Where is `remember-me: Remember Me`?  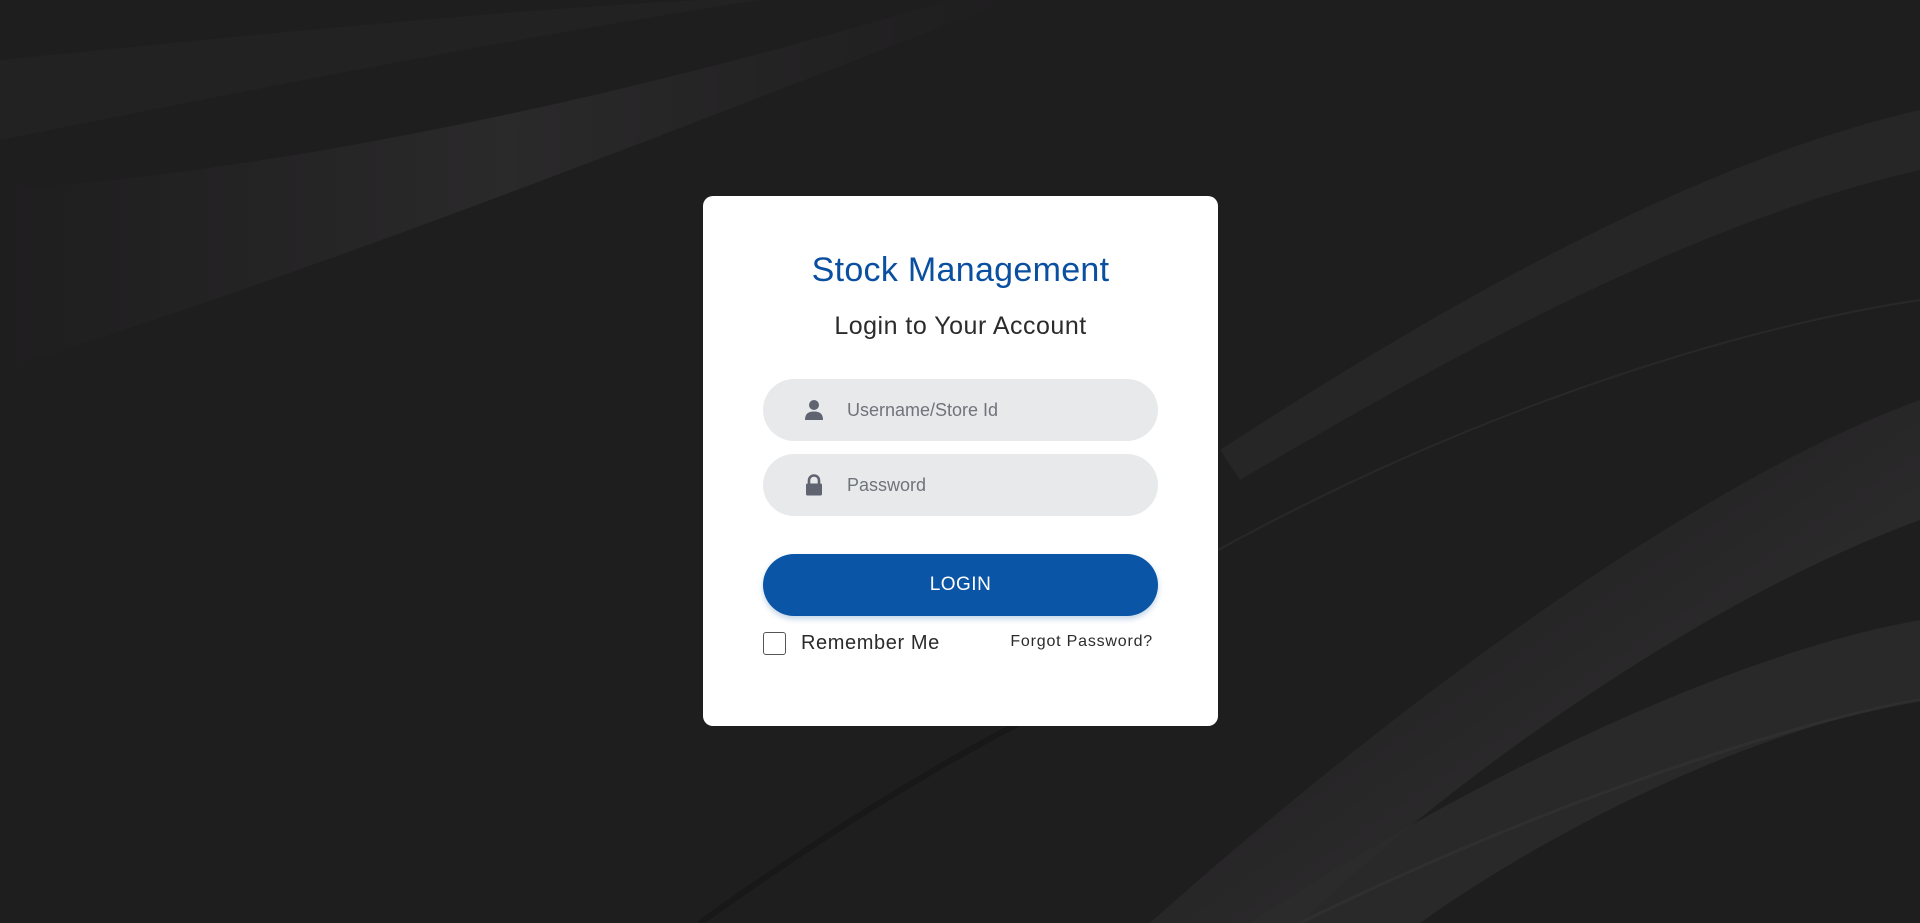
remember-me: Remember Me is located at coordinates (851, 643).